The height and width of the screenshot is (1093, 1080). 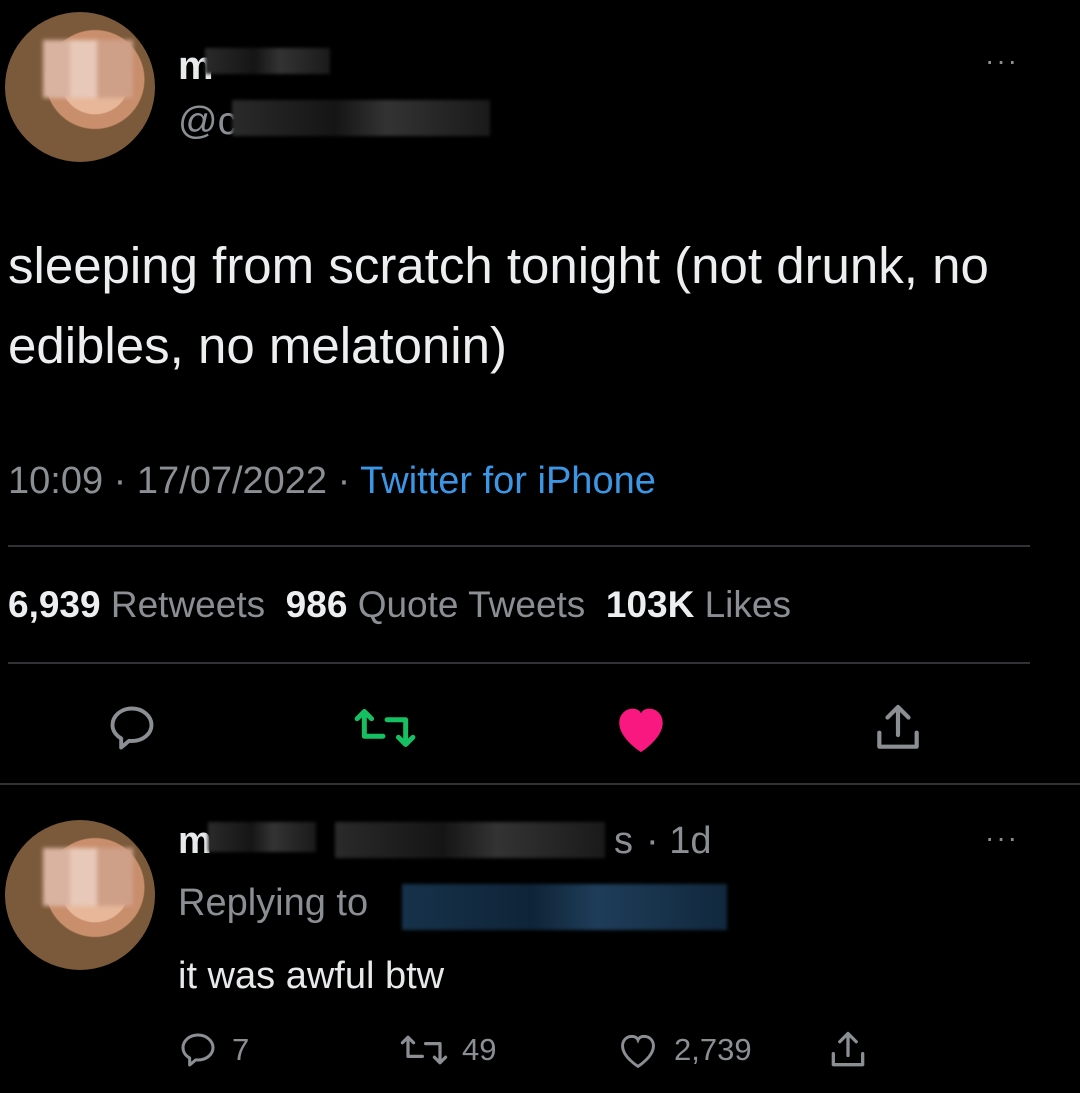 I want to click on like-count: 2,739, so click(x=713, y=1049).